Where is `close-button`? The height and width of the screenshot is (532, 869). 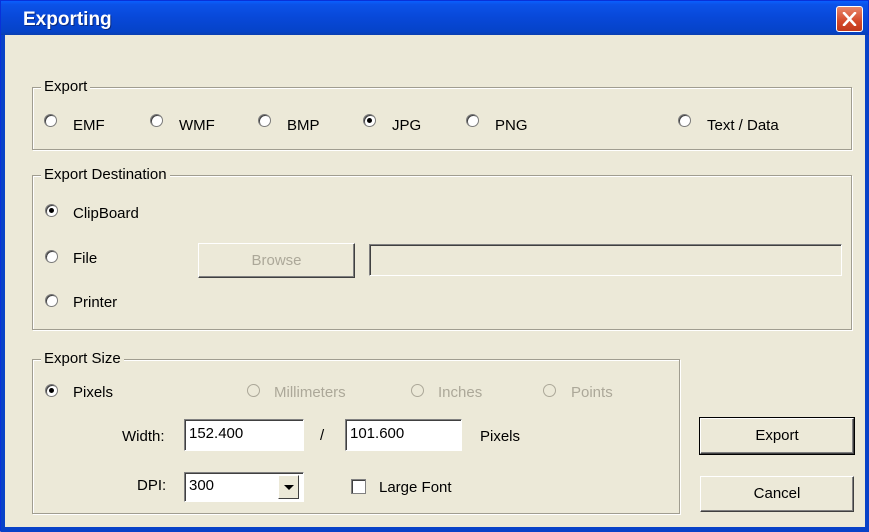 close-button is located at coordinates (849, 19).